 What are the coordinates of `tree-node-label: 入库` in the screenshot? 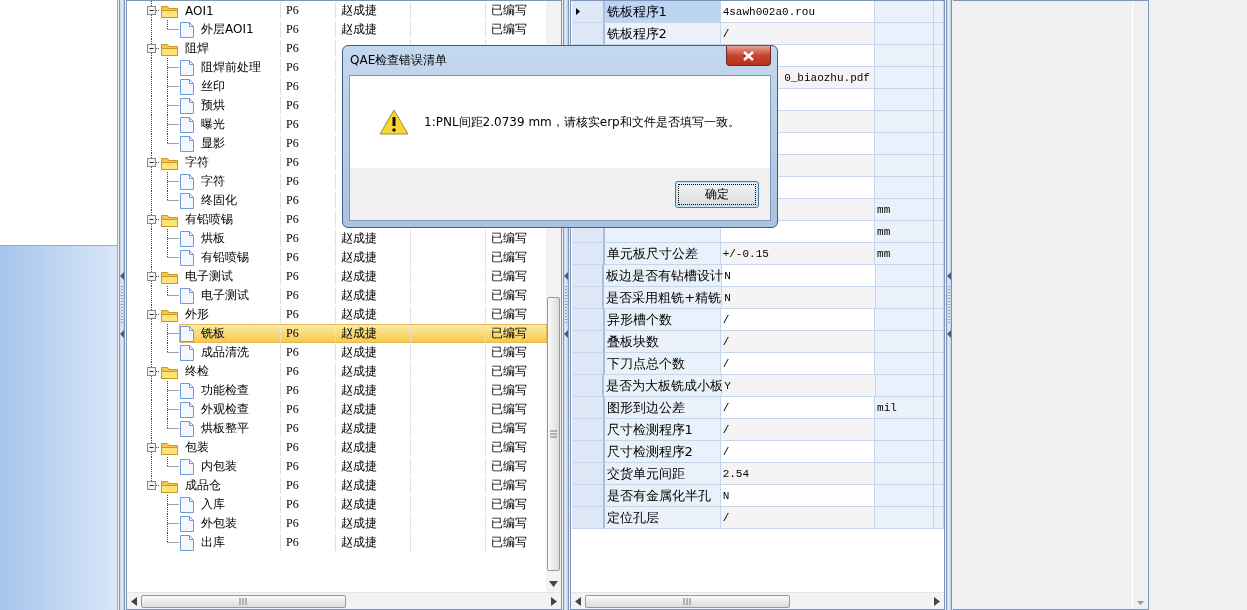 It's located at (213, 504).